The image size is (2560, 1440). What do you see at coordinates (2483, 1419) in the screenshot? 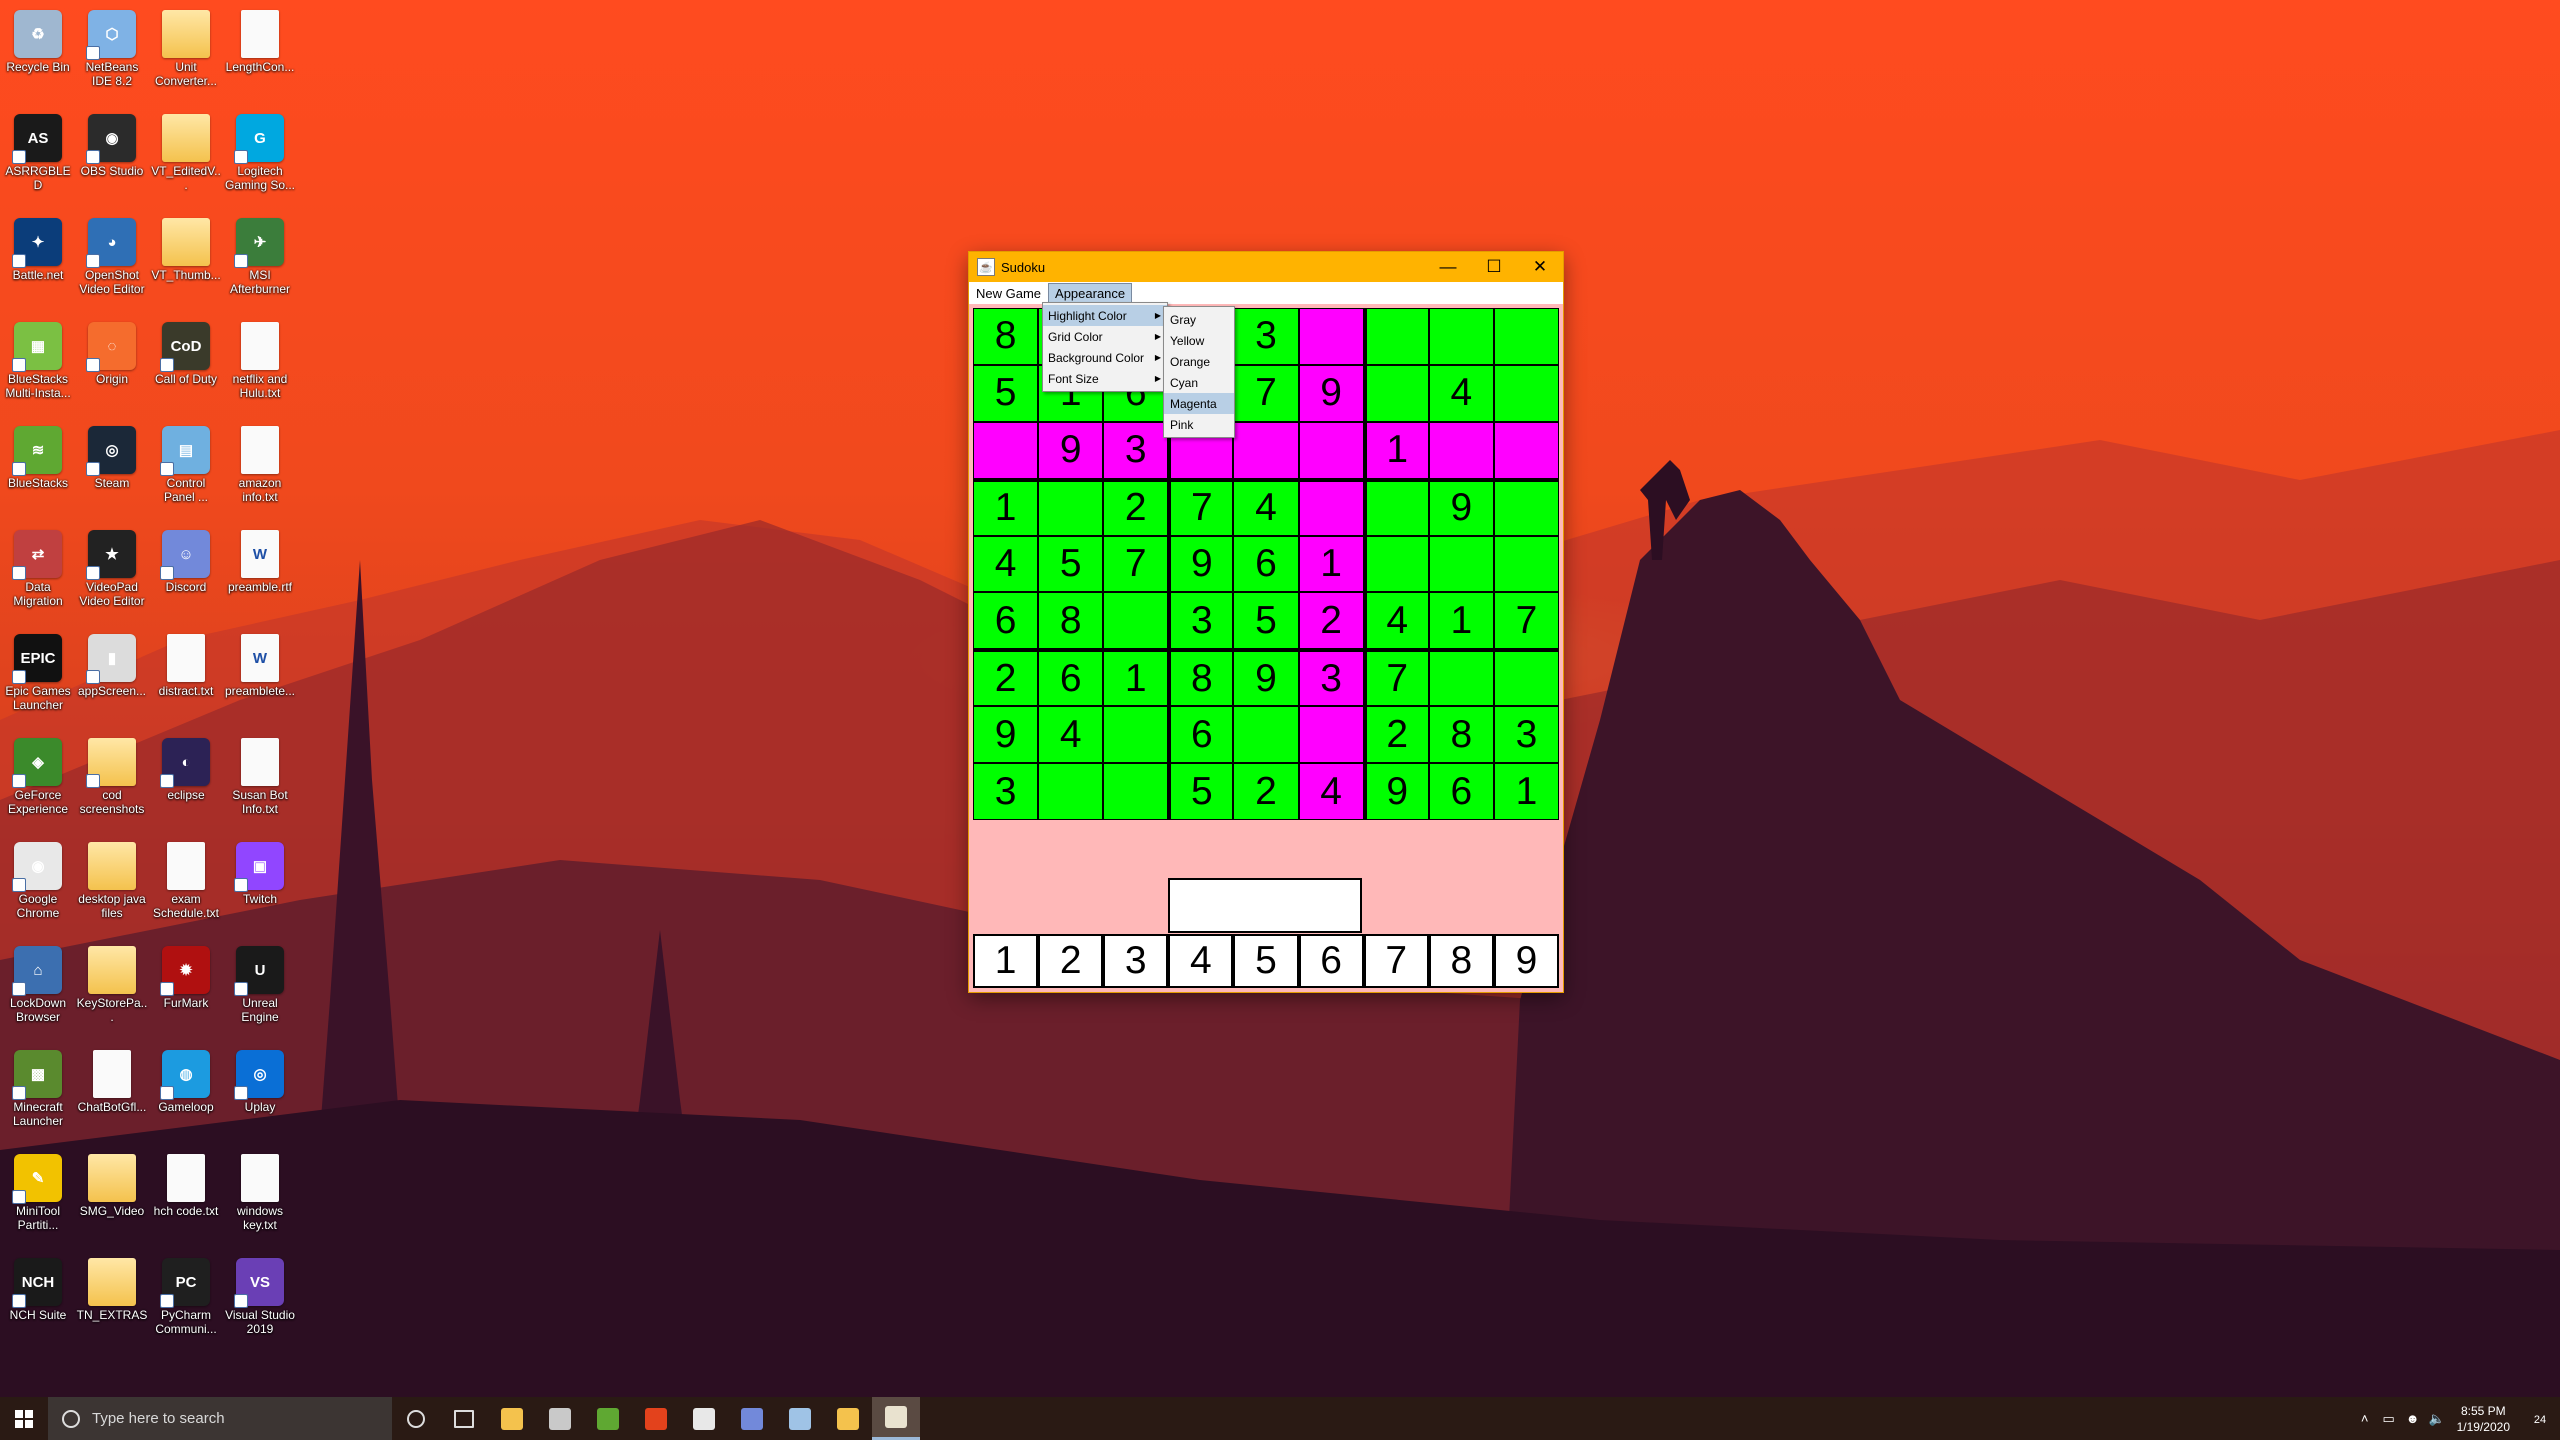
I see `clock: 8:55 PM 1/19/2020` at bounding box center [2483, 1419].